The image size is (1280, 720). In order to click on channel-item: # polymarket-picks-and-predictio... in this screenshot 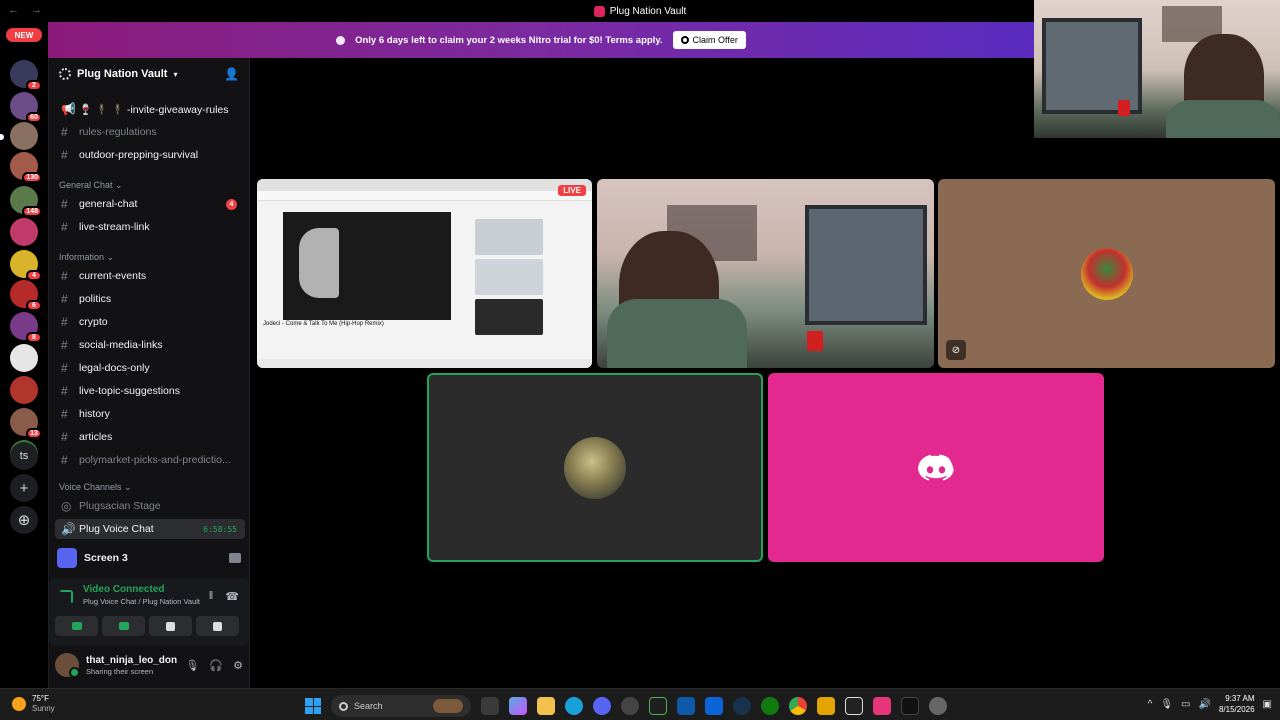, I will do `click(150, 460)`.